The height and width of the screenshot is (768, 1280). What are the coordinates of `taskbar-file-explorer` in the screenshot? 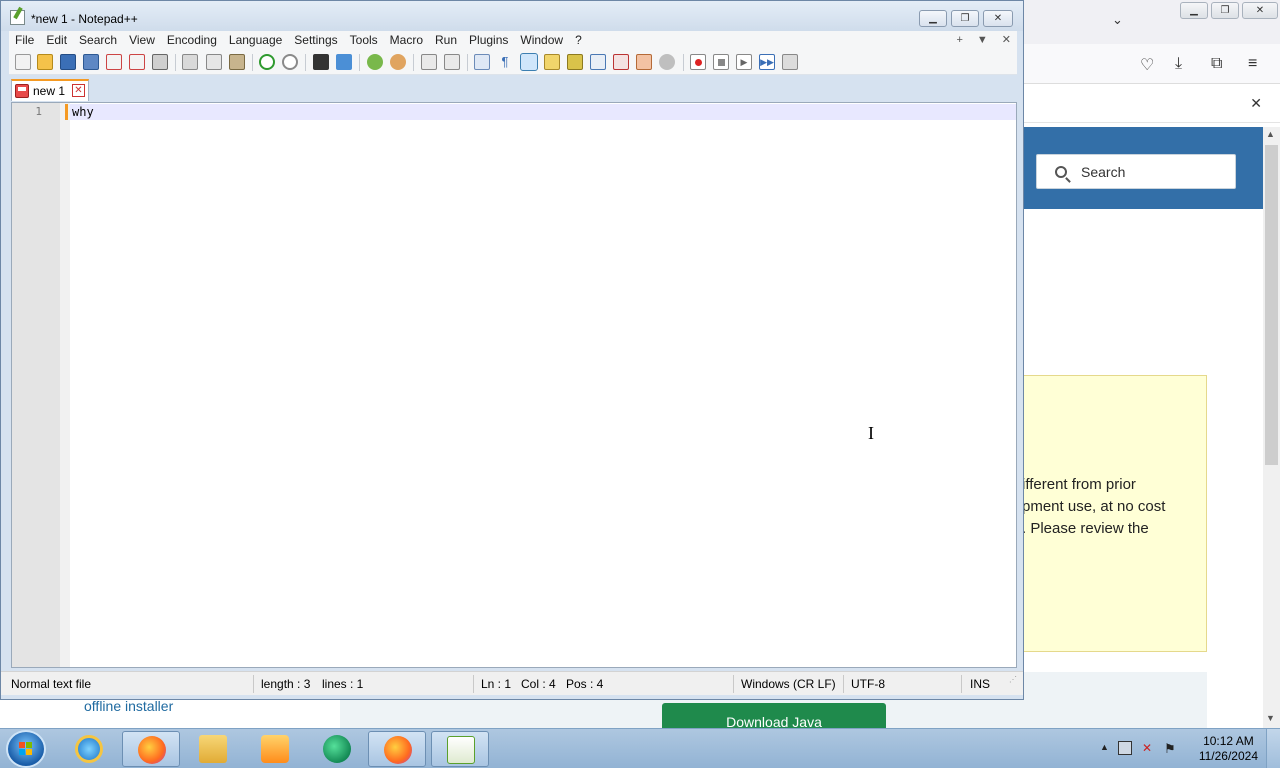 It's located at (213, 749).